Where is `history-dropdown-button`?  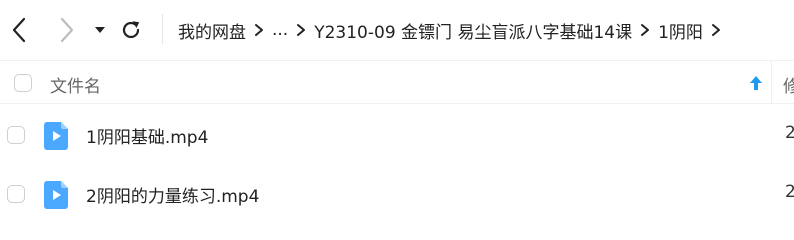
history-dropdown-button is located at coordinates (100, 30).